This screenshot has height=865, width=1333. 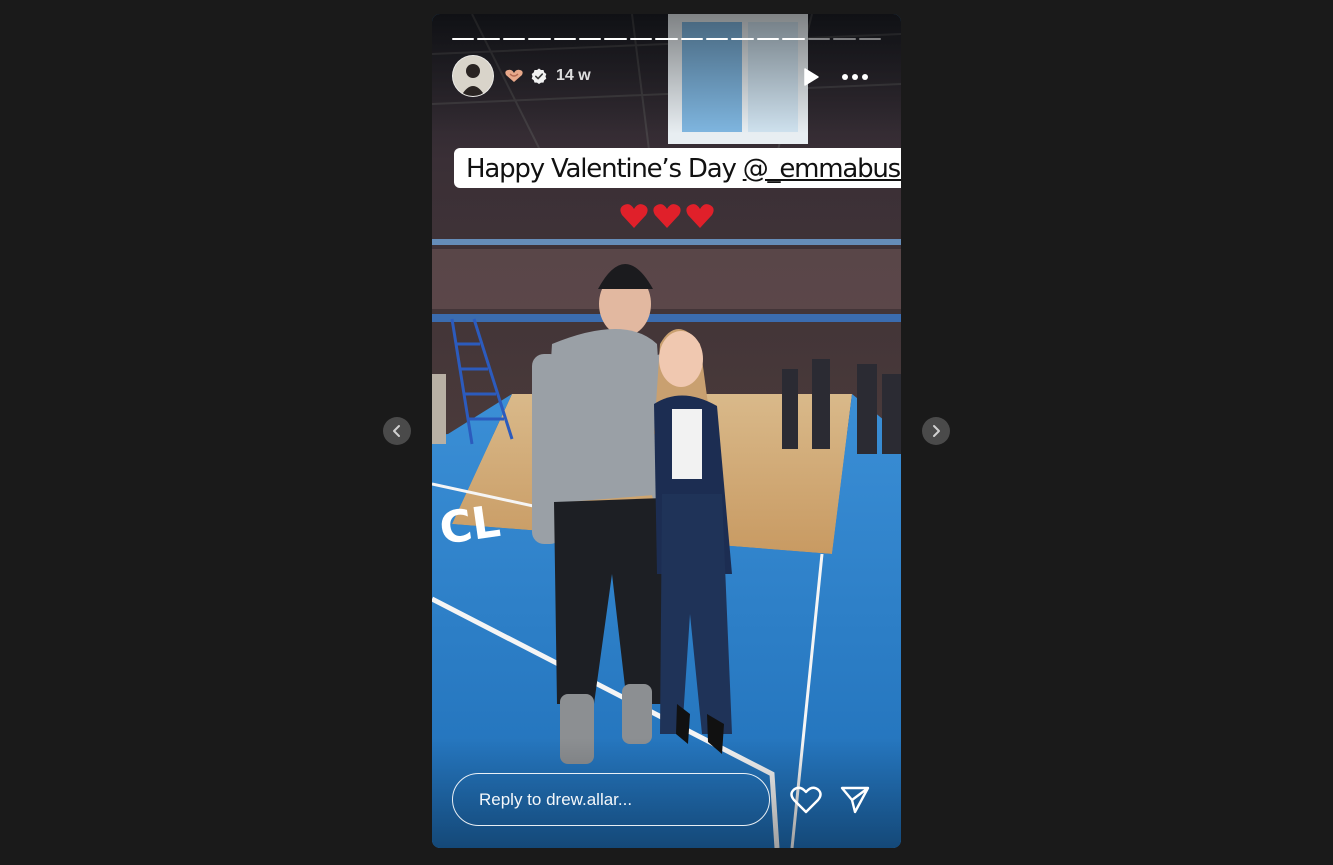 I want to click on reply-input, so click(x=611, y=799).